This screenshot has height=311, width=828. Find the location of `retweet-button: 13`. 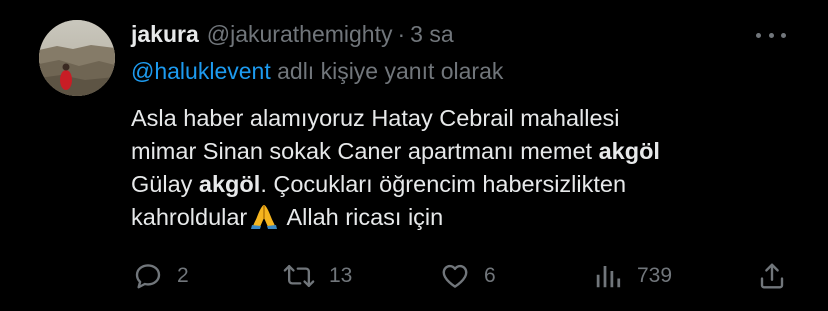

retweet-button: 13 is located at coordinates (317, 276).